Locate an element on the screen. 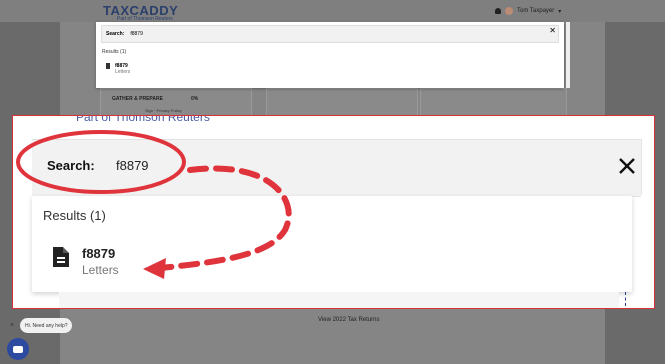 This screenshot has height=364, width=665. divider is located at coordinates (641, 167).